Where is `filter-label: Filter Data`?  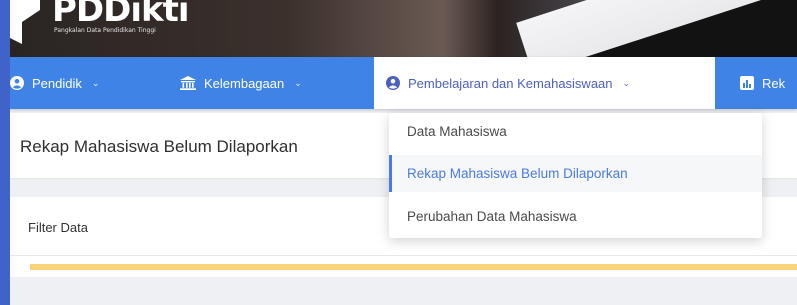
filter-label: Filter Data is located at coordinates (58, 227).